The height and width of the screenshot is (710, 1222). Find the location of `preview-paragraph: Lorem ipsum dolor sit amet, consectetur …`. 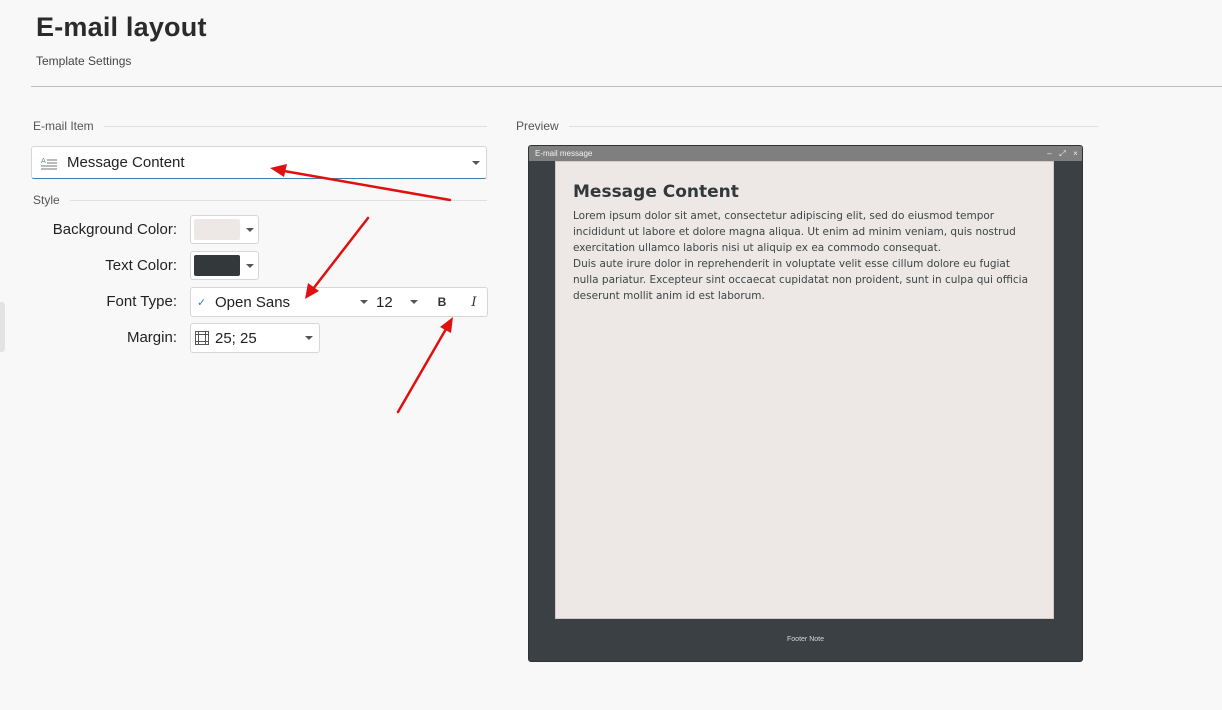

preview-paragraph: Lorem ipsum dolor sit amet, consectetur … is located at coordinates (794, 232).